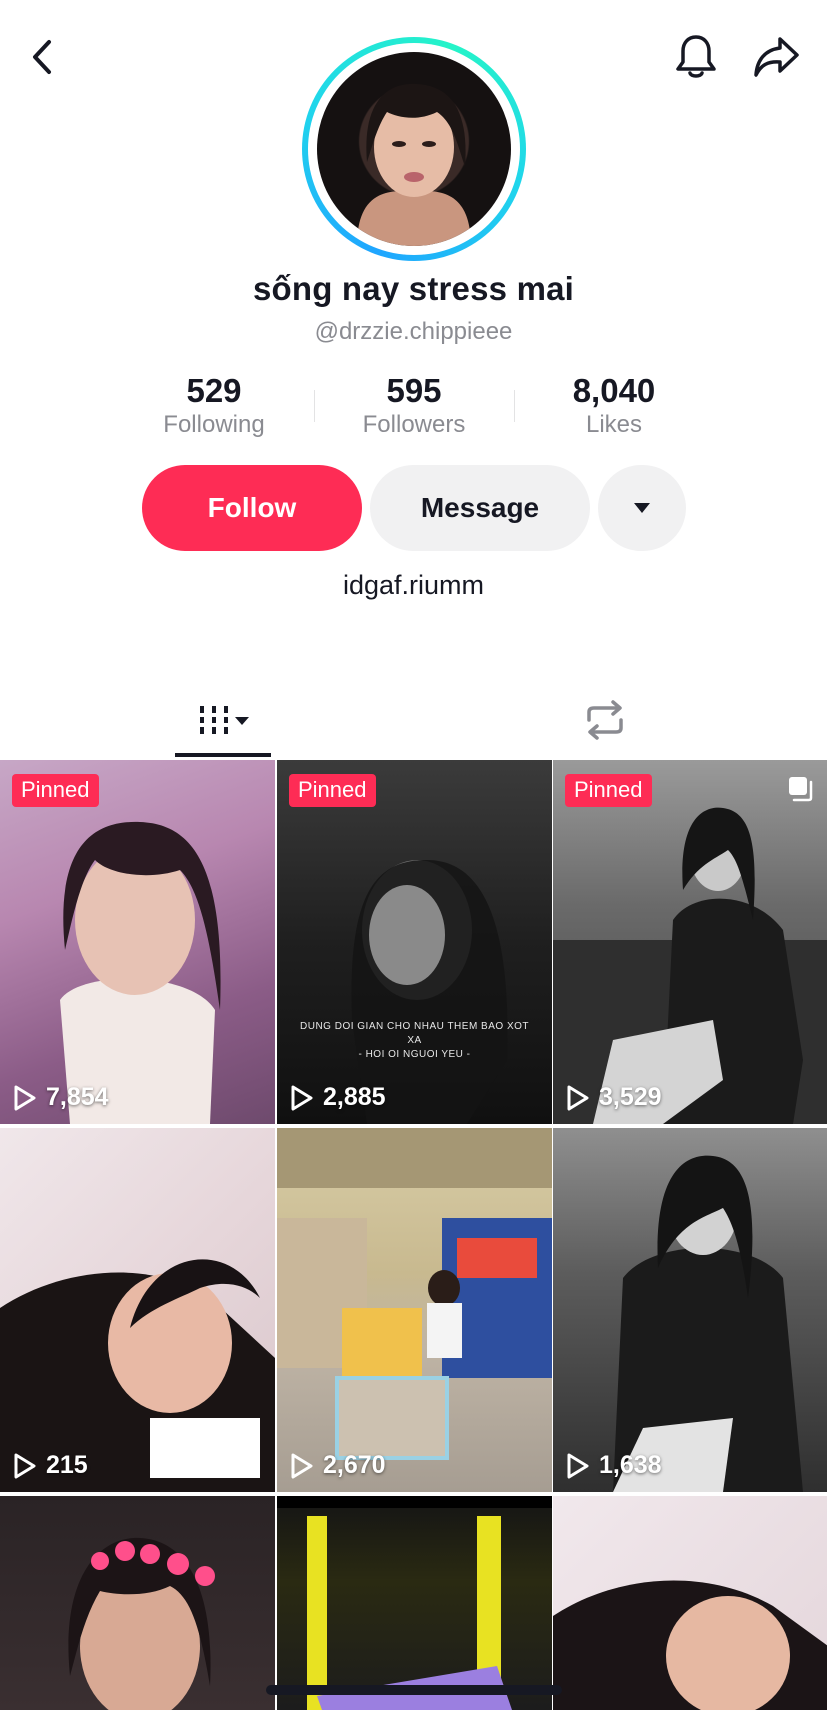 This screenshot has width=827, height=1710. Describe the element at coordinates (630, 1097) in the screenshot. I see `view-count-text: 3,529` at that location.